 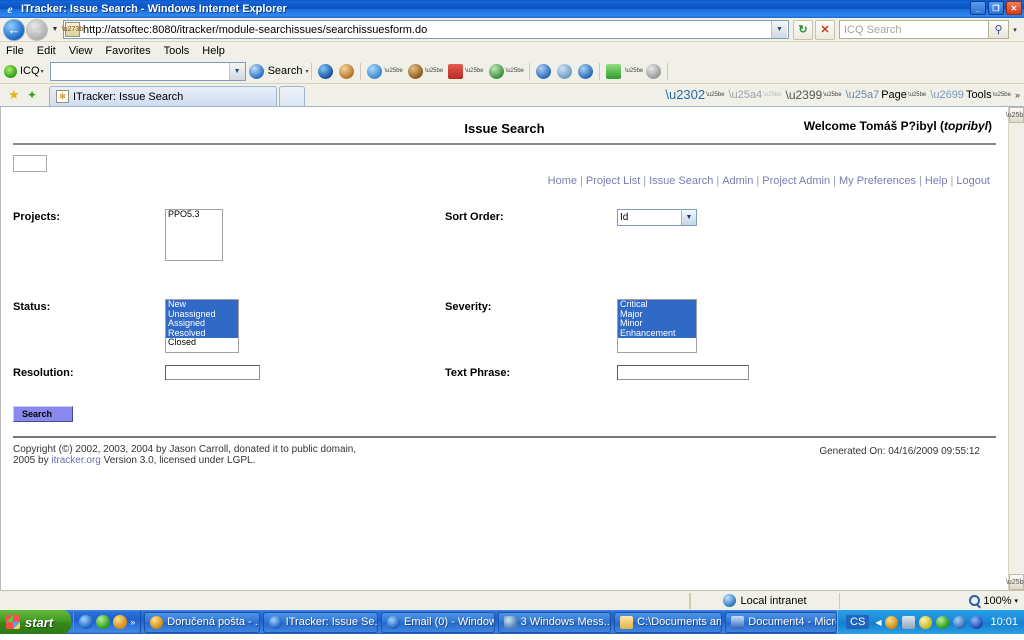 What do you see at coordinates (1004, 622) in the screenshot?
I see `system-clock: 10:01` at bounding box center [1004, 622].